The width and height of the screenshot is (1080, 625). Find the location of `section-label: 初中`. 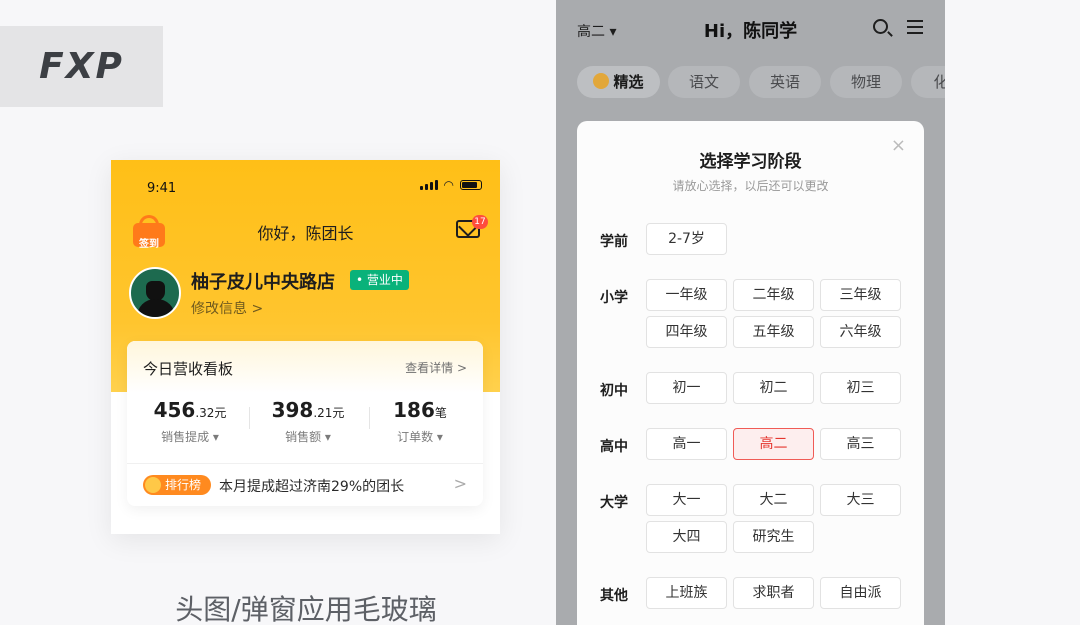

section-label: 初中 is located at coordinates (614, 391).